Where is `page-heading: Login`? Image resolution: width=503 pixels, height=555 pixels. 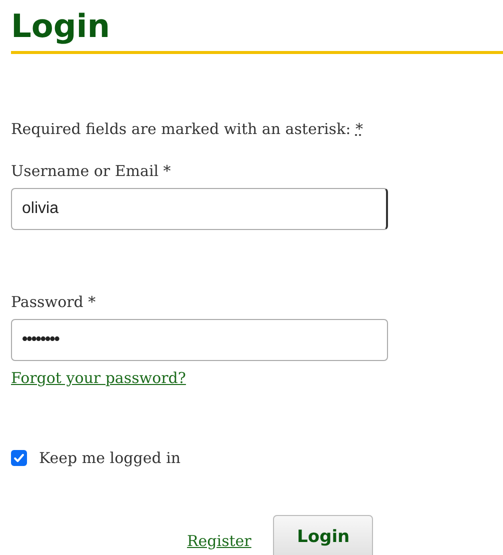
page-heading: Login is located at coordinates (61, 26).